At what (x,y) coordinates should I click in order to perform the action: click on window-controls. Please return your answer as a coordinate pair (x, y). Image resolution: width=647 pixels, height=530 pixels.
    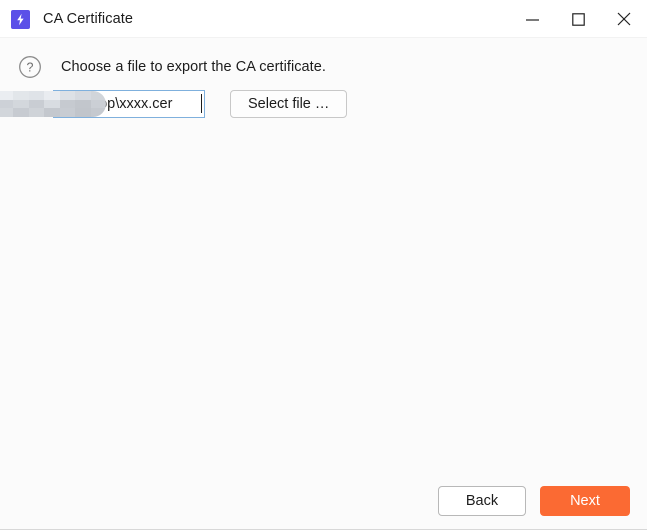
    Looking at the image, I should click on (578, 19).